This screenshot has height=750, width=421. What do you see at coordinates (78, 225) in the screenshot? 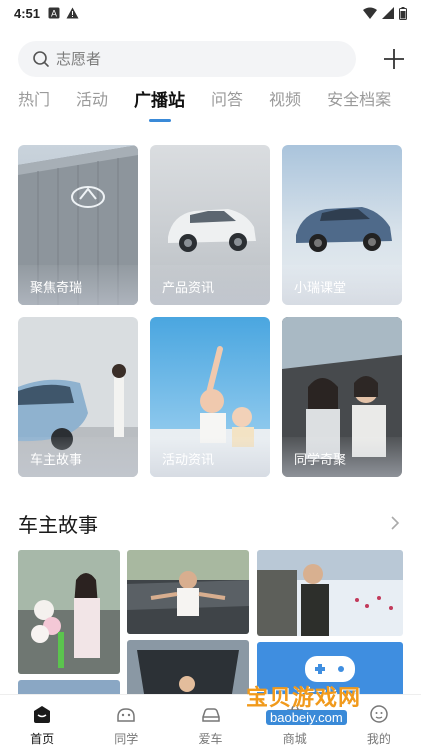
I see `category-card-focus: 聚焦奇瑞` at bounding box center [78, 225].